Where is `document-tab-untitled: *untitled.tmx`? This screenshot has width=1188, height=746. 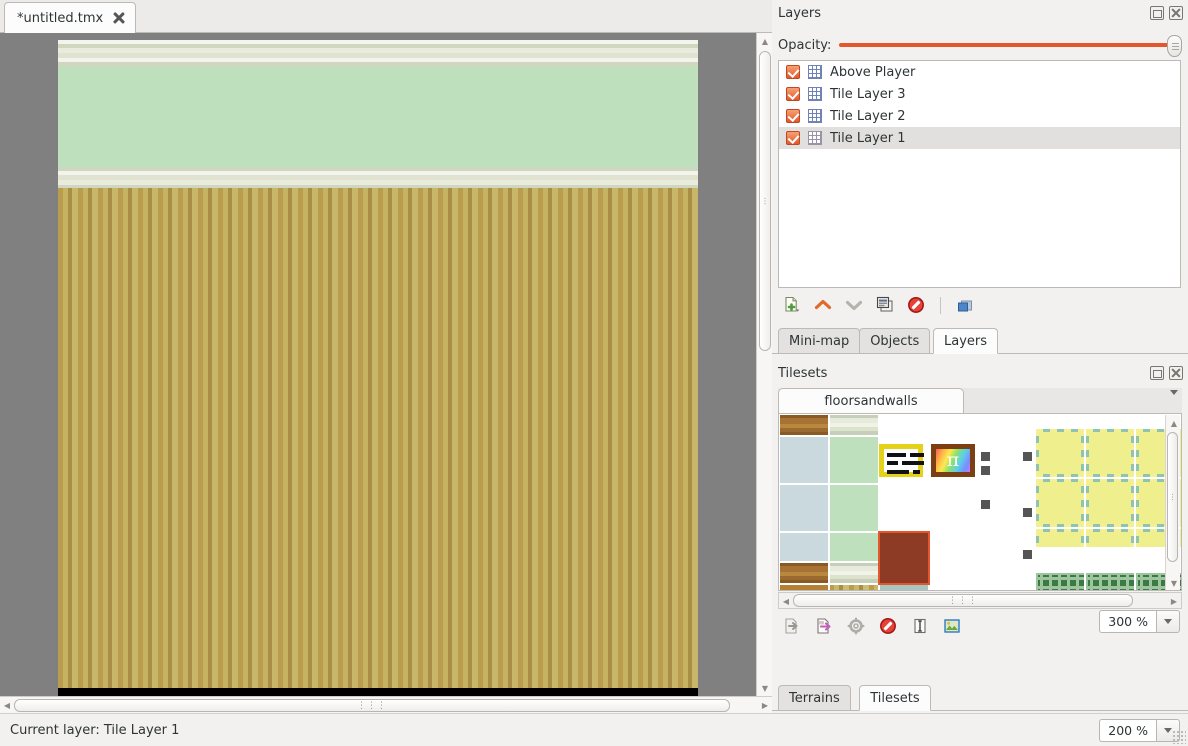
document-tab-untitled: *untitled.tmx is located at coordinates (70, 17).